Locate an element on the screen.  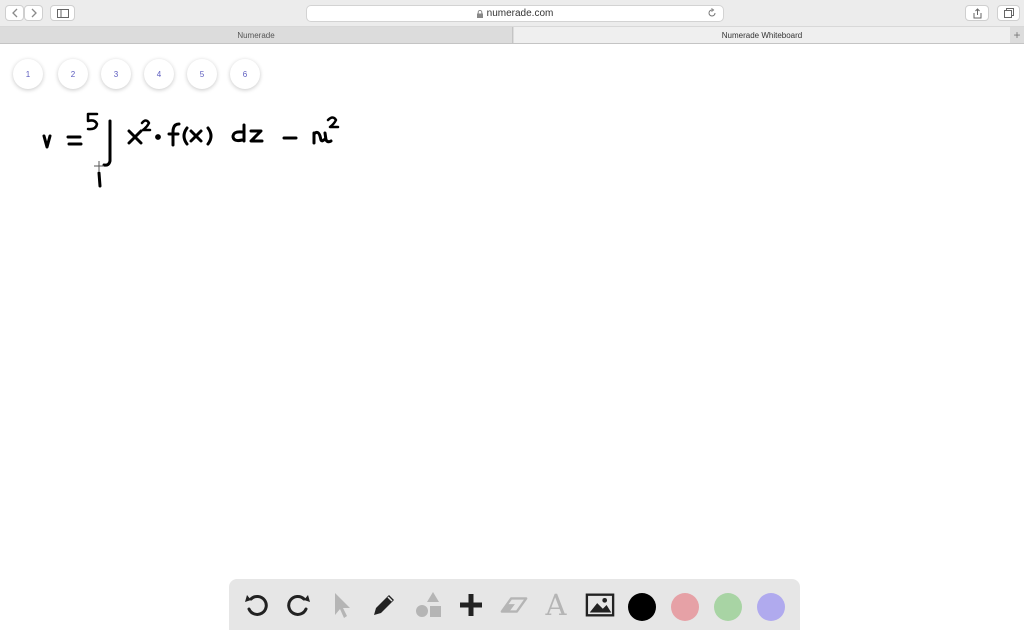
shapes-icon is located at coordinates (428, 604).